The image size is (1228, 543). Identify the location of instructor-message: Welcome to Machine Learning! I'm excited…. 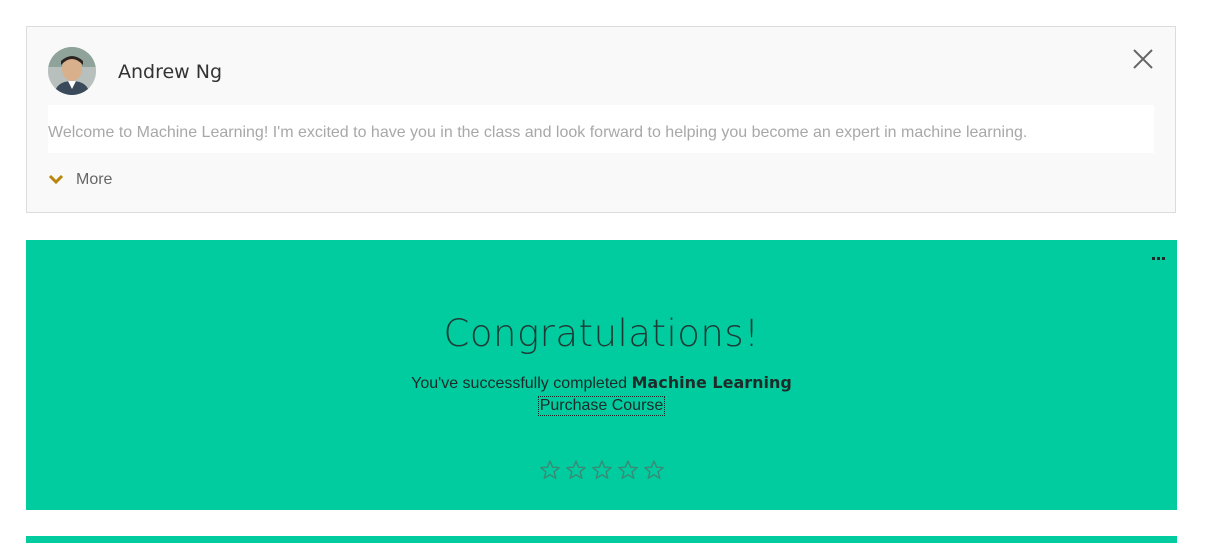
(538, 132).